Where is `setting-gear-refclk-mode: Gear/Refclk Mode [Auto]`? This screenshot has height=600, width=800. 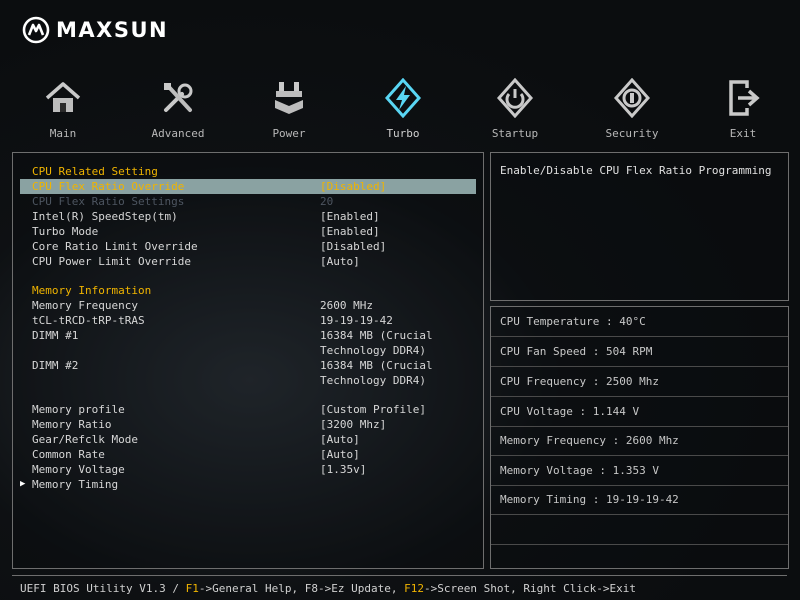
setting-gear-refclk-mode: Gear/Refclk Mode [Auto] is located at coordinates (248, 439).